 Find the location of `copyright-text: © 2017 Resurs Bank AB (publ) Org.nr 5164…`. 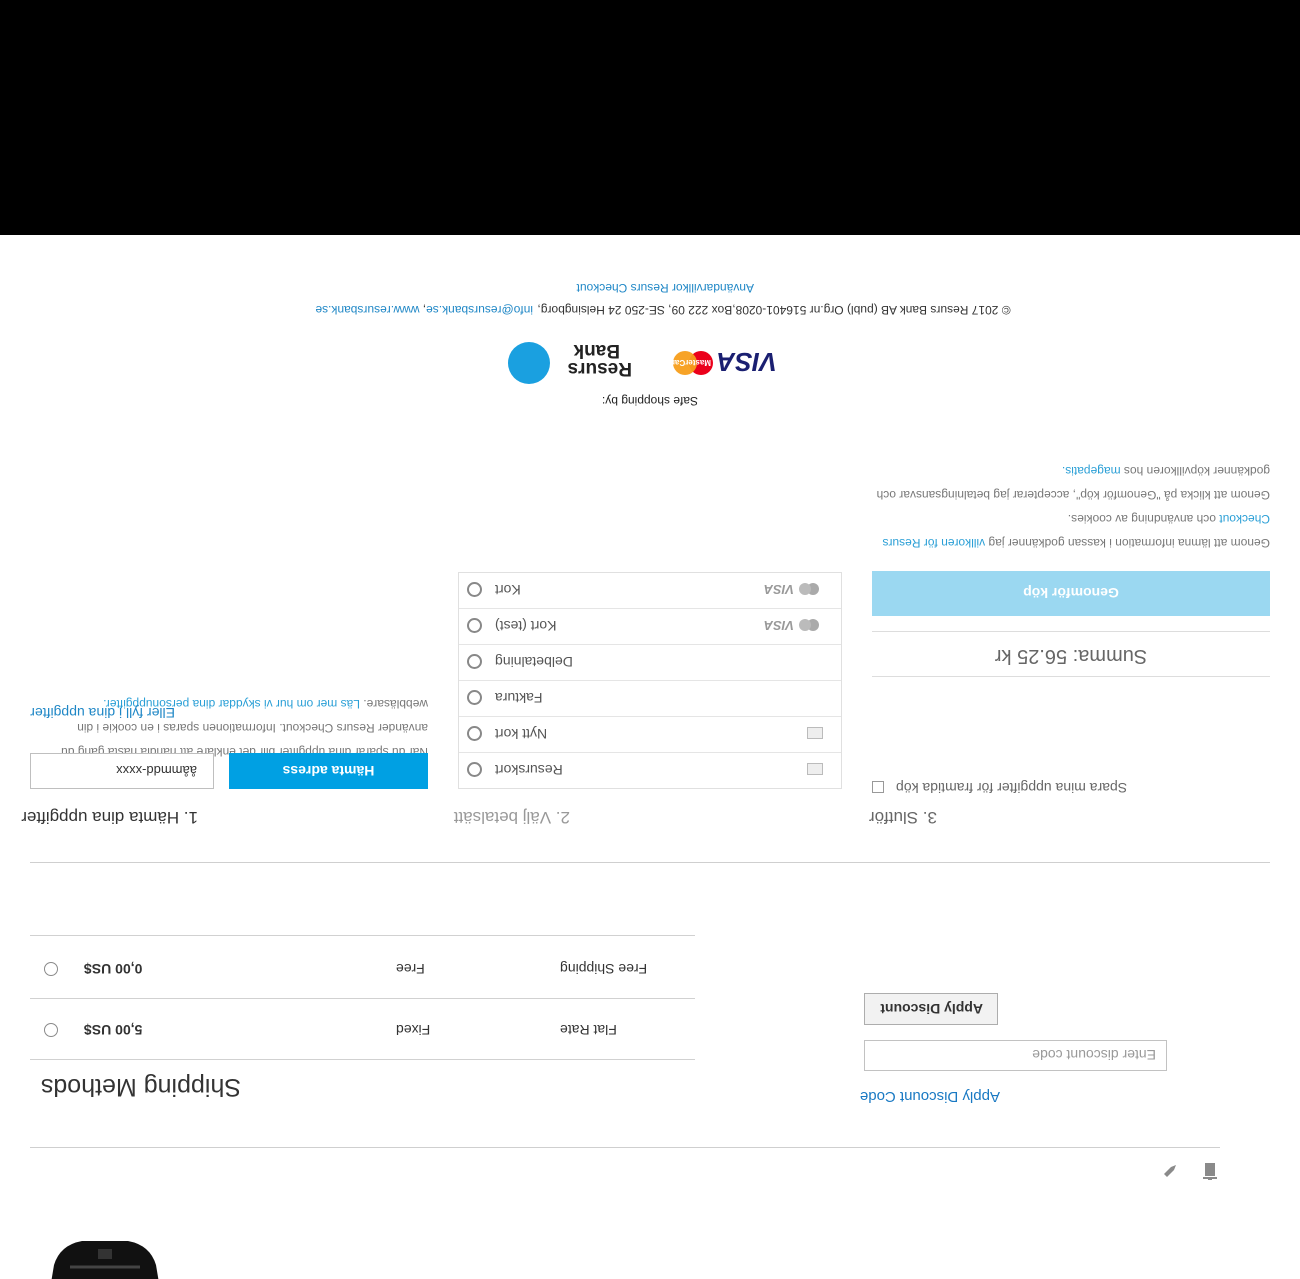

copyright-text: © 2017 Resurs Bank AB (publ) Org.nr 5164… is located at coordinates (774, 310).